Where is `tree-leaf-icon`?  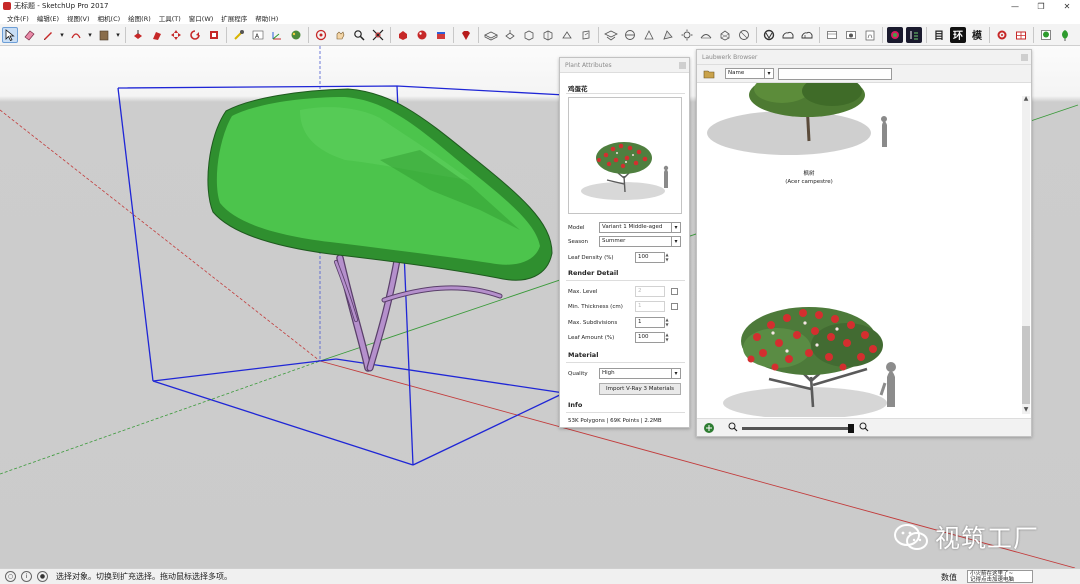
tree-leaf-icon is located at coordinates (1078, 35).